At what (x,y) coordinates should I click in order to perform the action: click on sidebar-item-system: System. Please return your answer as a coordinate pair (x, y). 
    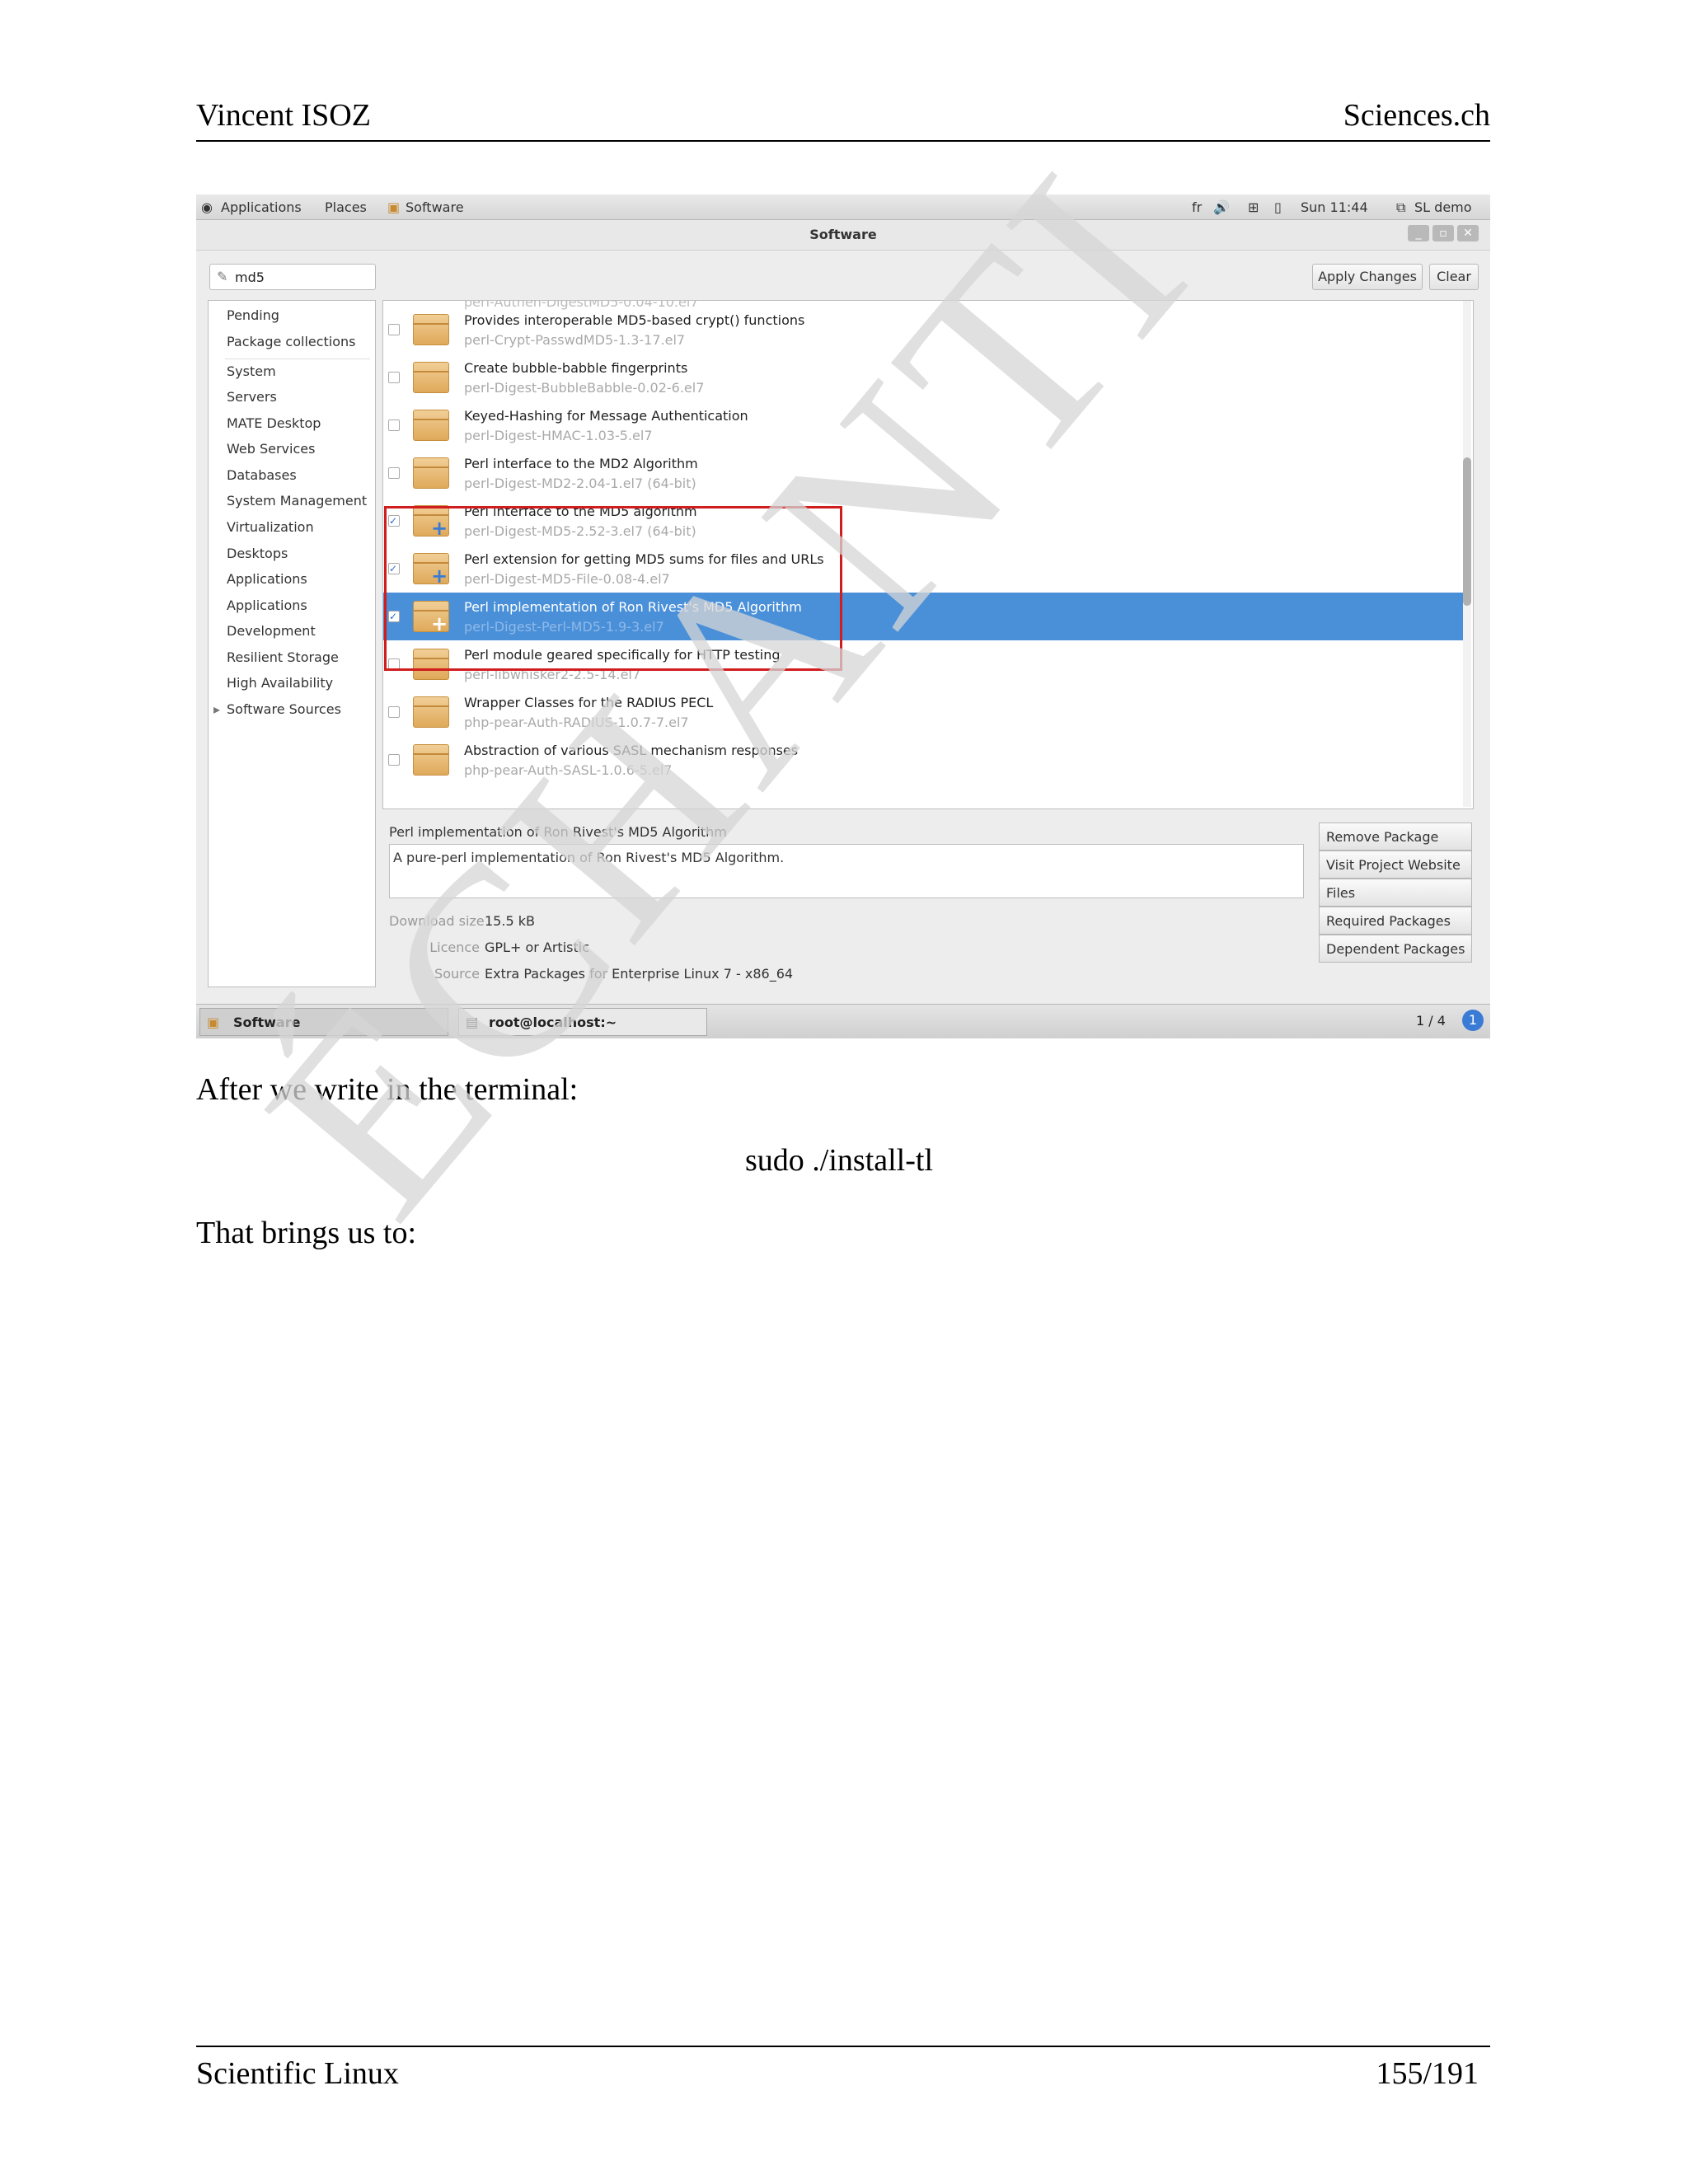
    Looking at the image, I should click on (251, 371).